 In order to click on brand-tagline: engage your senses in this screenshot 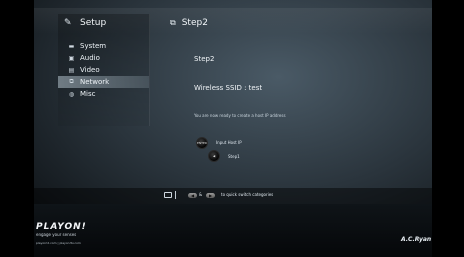, I will do `click(56, 234)`.